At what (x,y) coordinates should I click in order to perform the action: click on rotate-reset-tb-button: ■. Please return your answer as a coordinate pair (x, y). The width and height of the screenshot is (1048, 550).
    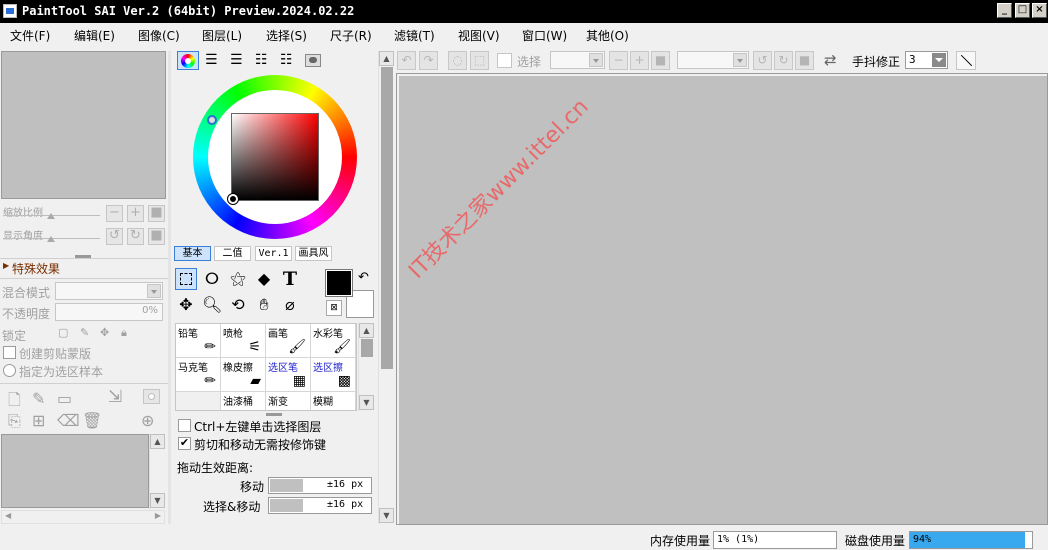
    Looking at the image, I should click on (804, 60).